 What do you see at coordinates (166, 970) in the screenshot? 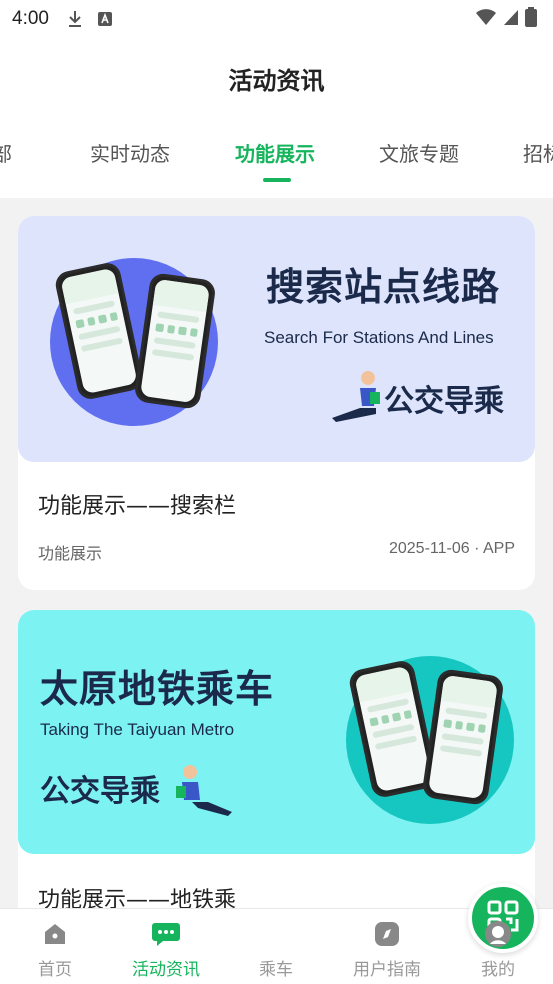
I see `nav-label: 活动资讯` at bounding box center [166, 970].